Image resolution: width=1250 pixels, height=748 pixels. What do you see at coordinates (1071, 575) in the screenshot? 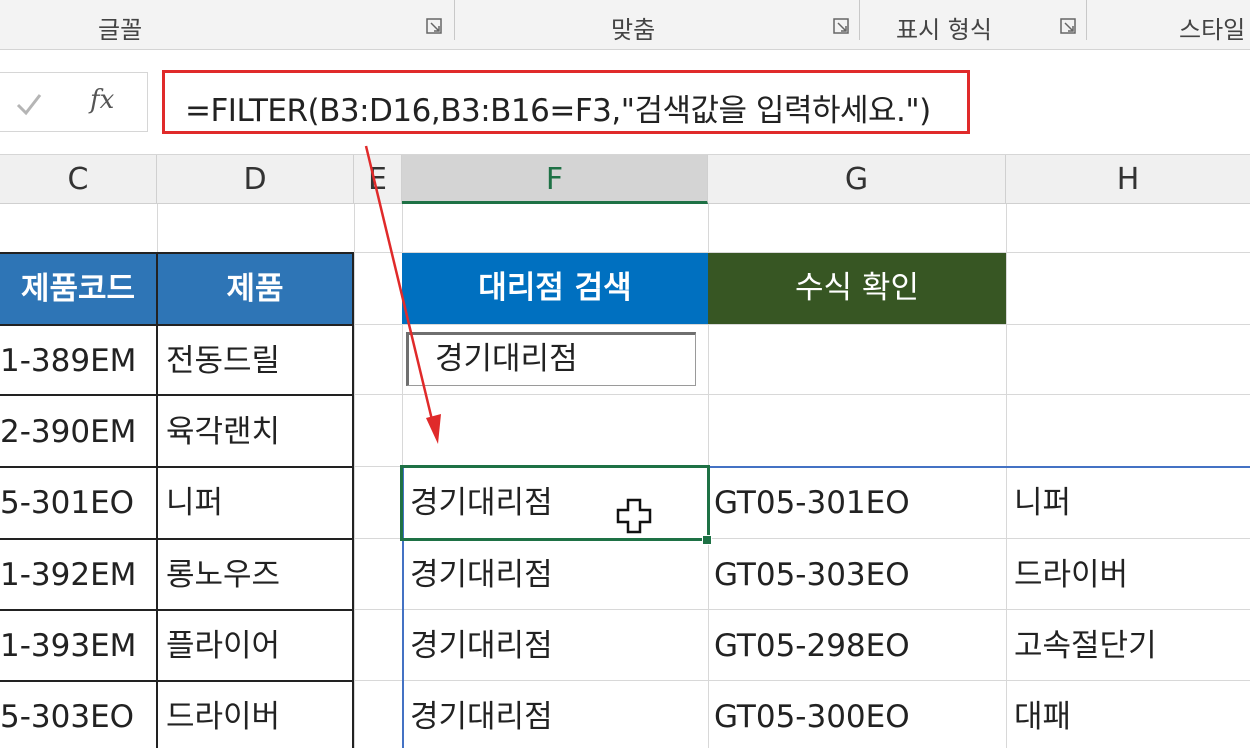
I see `result-product-cell: 드라이버` at bounding box center [1071, 575].